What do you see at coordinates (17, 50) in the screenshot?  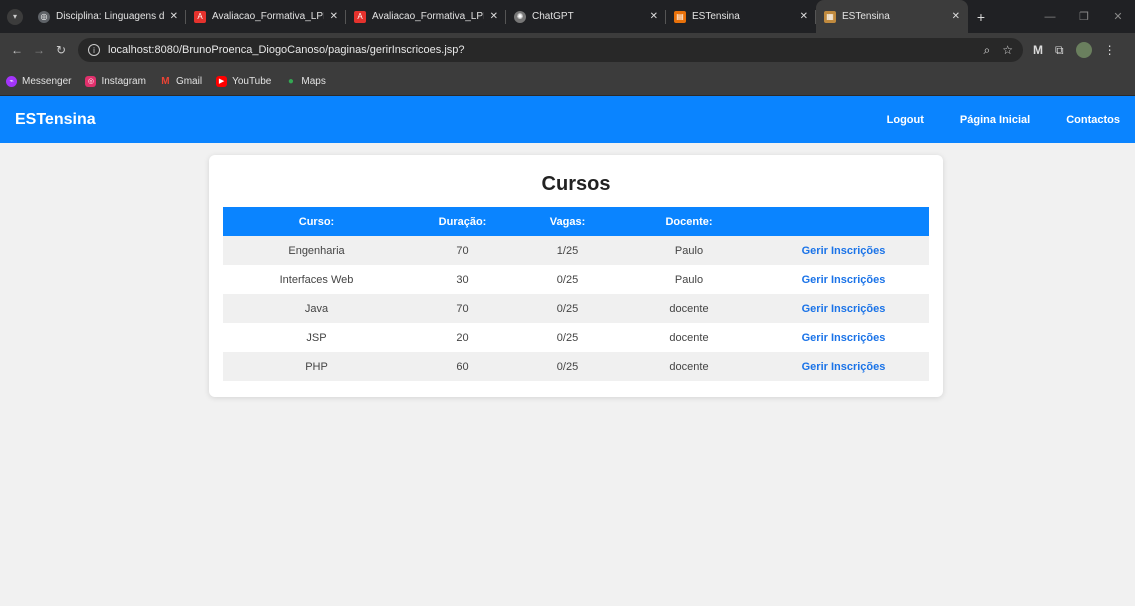 I see `back-arrow-icon: ←` at bounding box center [17, 50].